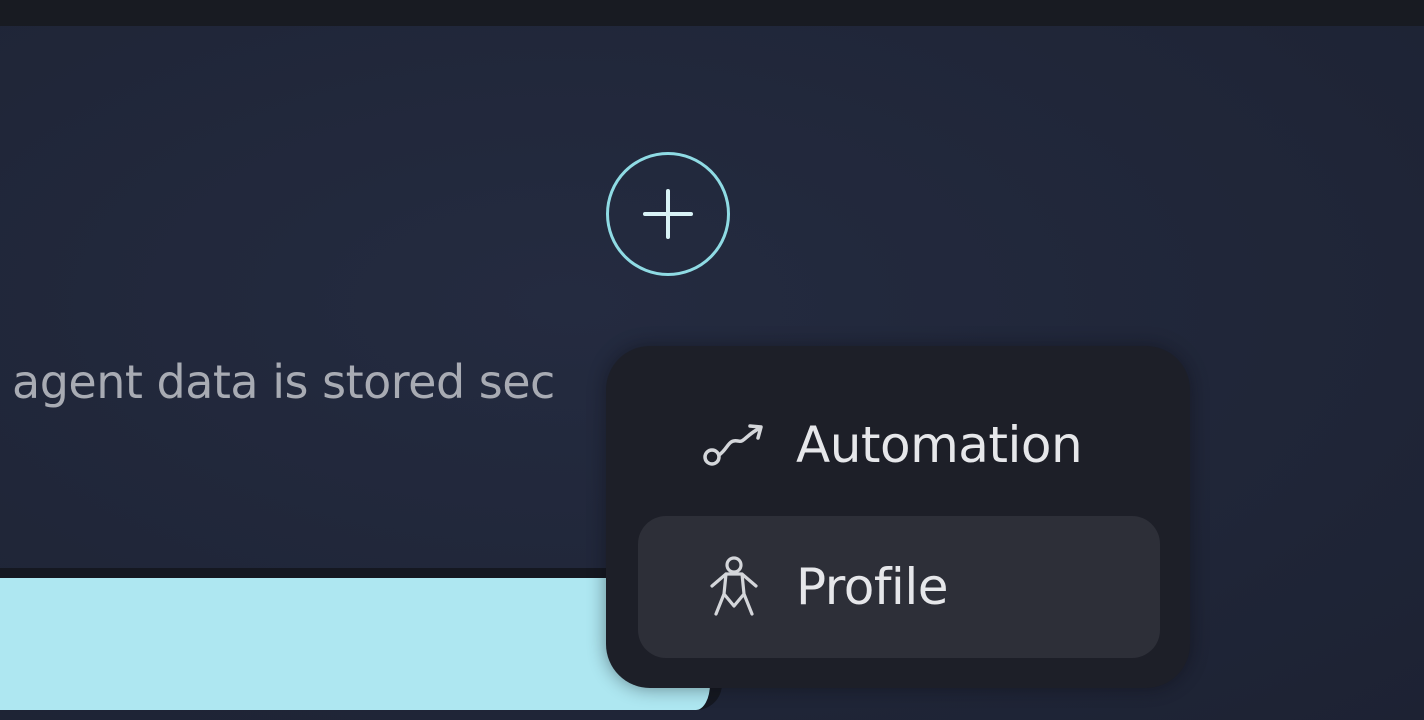 The height and width of the screenshot is (720, 1424). I want to click on add-button, so click(668, 214).